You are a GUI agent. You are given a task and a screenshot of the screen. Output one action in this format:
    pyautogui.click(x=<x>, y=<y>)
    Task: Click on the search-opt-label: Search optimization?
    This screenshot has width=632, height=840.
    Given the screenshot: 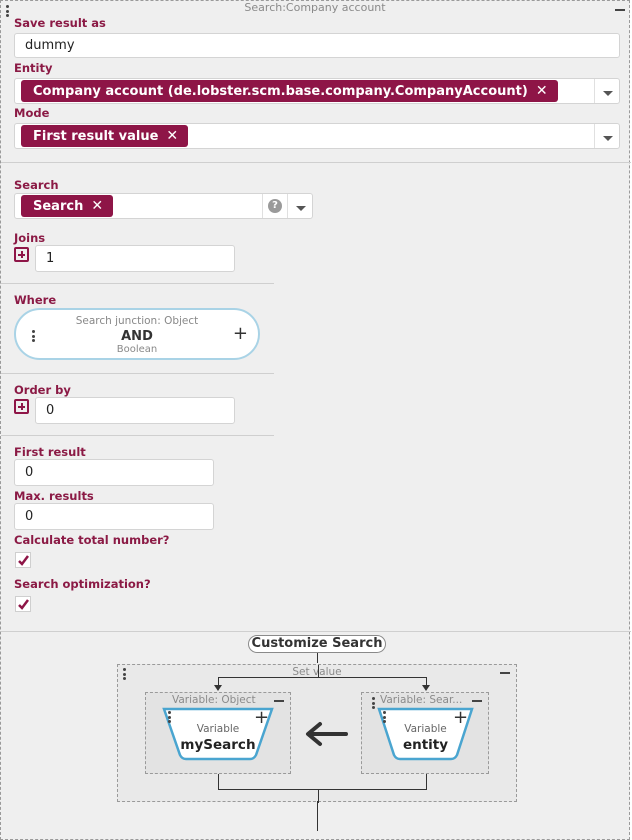 What is the action you would take?
    pyautogui.click(x=82, y=584)
    